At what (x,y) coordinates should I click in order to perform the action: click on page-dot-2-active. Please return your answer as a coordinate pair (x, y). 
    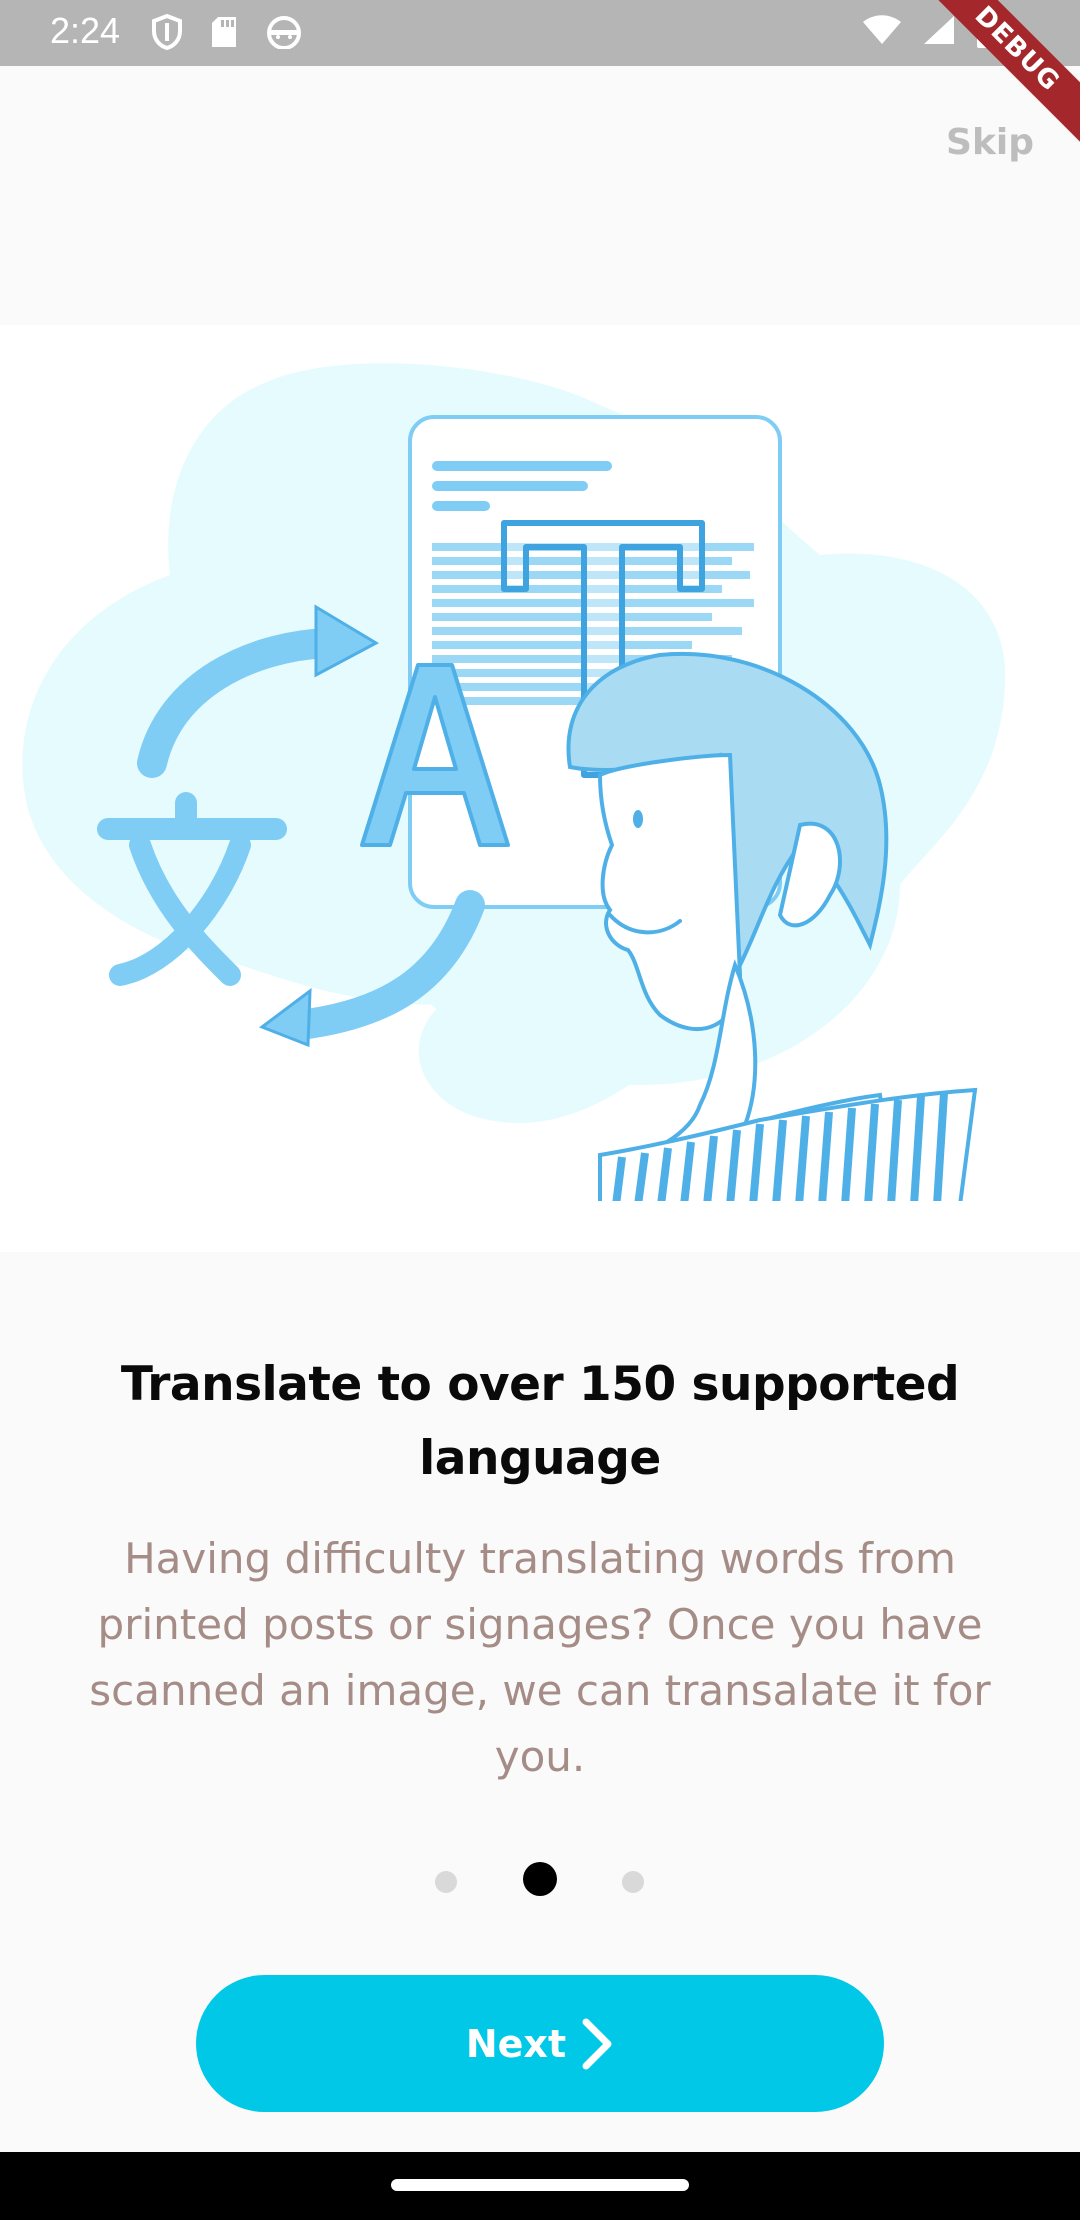
    Looking at the image, I should click on (540, 1879).